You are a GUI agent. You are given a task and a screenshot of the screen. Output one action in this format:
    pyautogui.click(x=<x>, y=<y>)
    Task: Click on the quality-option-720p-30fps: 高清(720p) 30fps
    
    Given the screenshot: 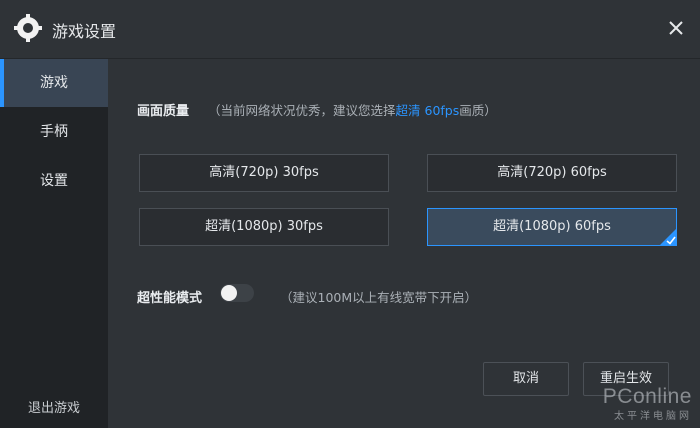 What is the action you would take?
    pyautogui.click(x=264, y=173)
    